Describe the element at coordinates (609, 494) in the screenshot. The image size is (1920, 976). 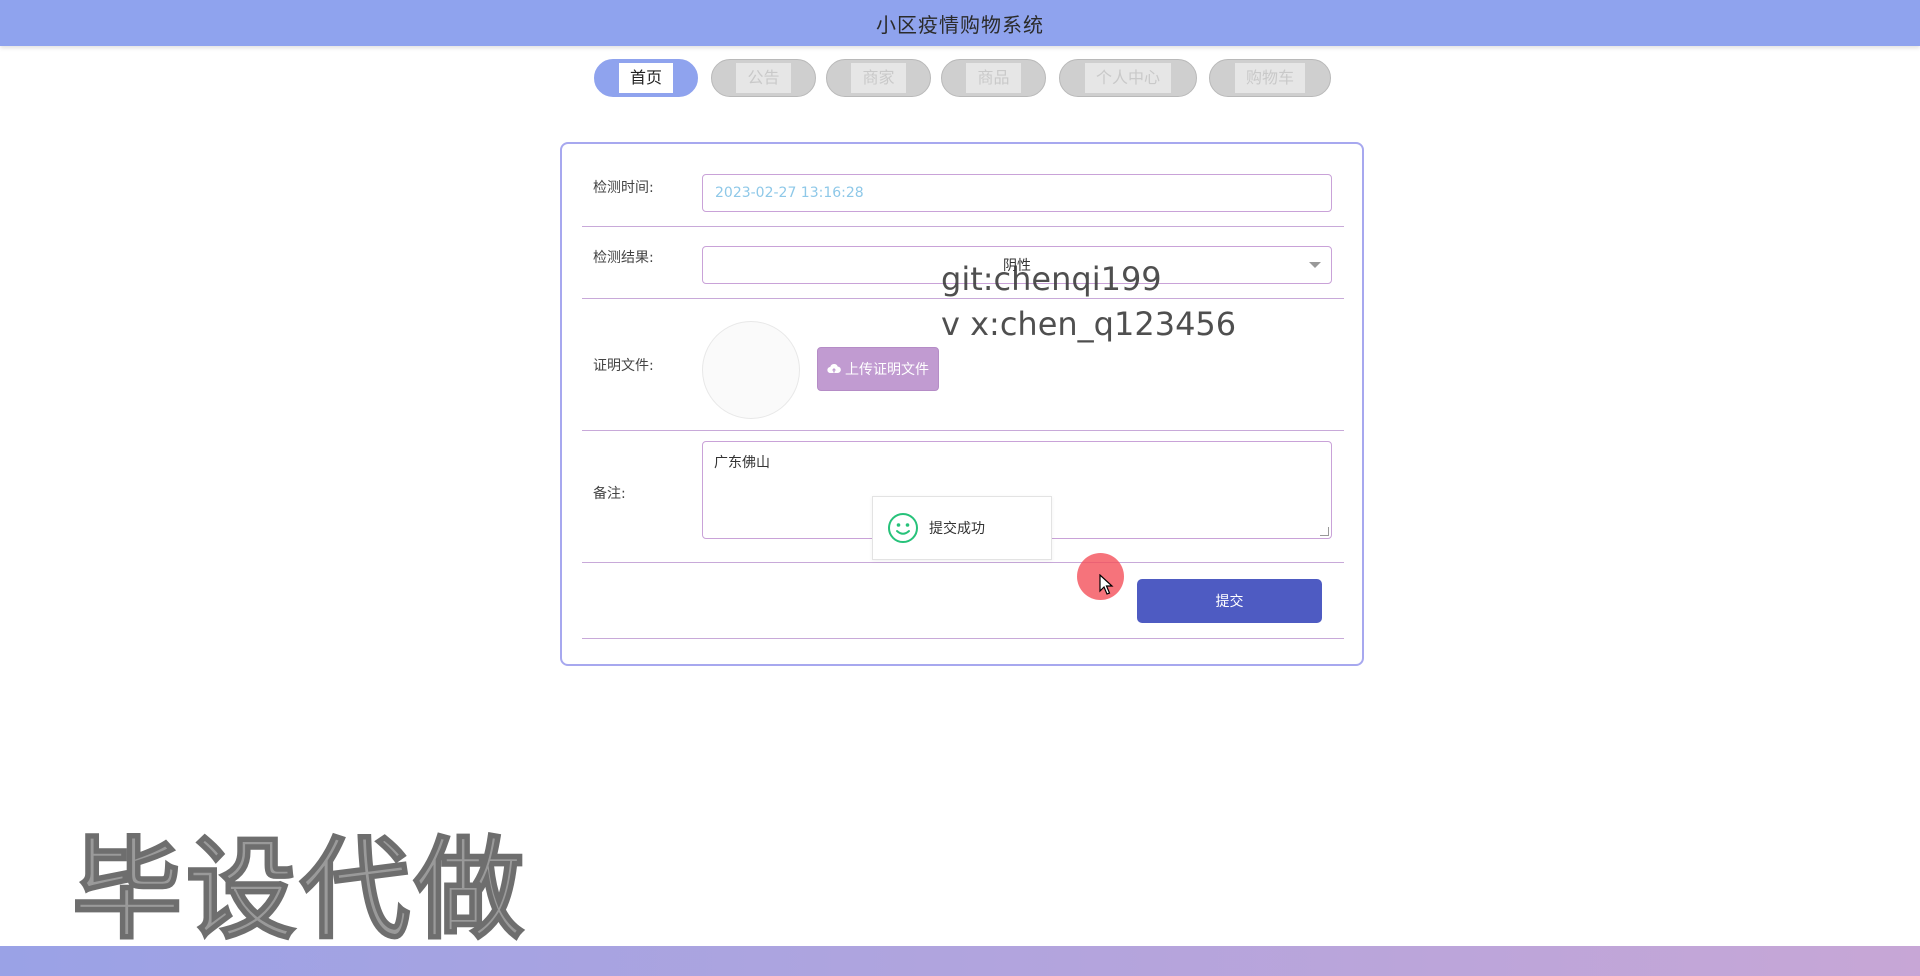
I see `remark-label: 备注:` at that location.